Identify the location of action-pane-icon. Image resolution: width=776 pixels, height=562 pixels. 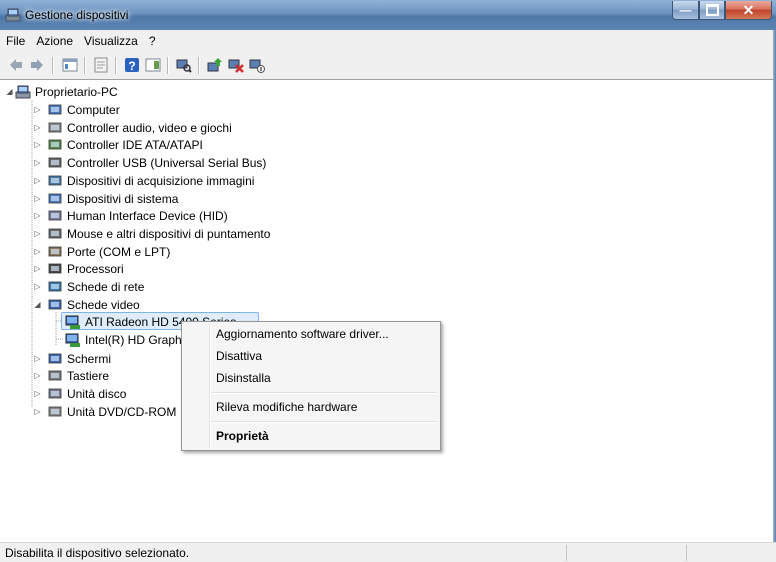
(153, 65).